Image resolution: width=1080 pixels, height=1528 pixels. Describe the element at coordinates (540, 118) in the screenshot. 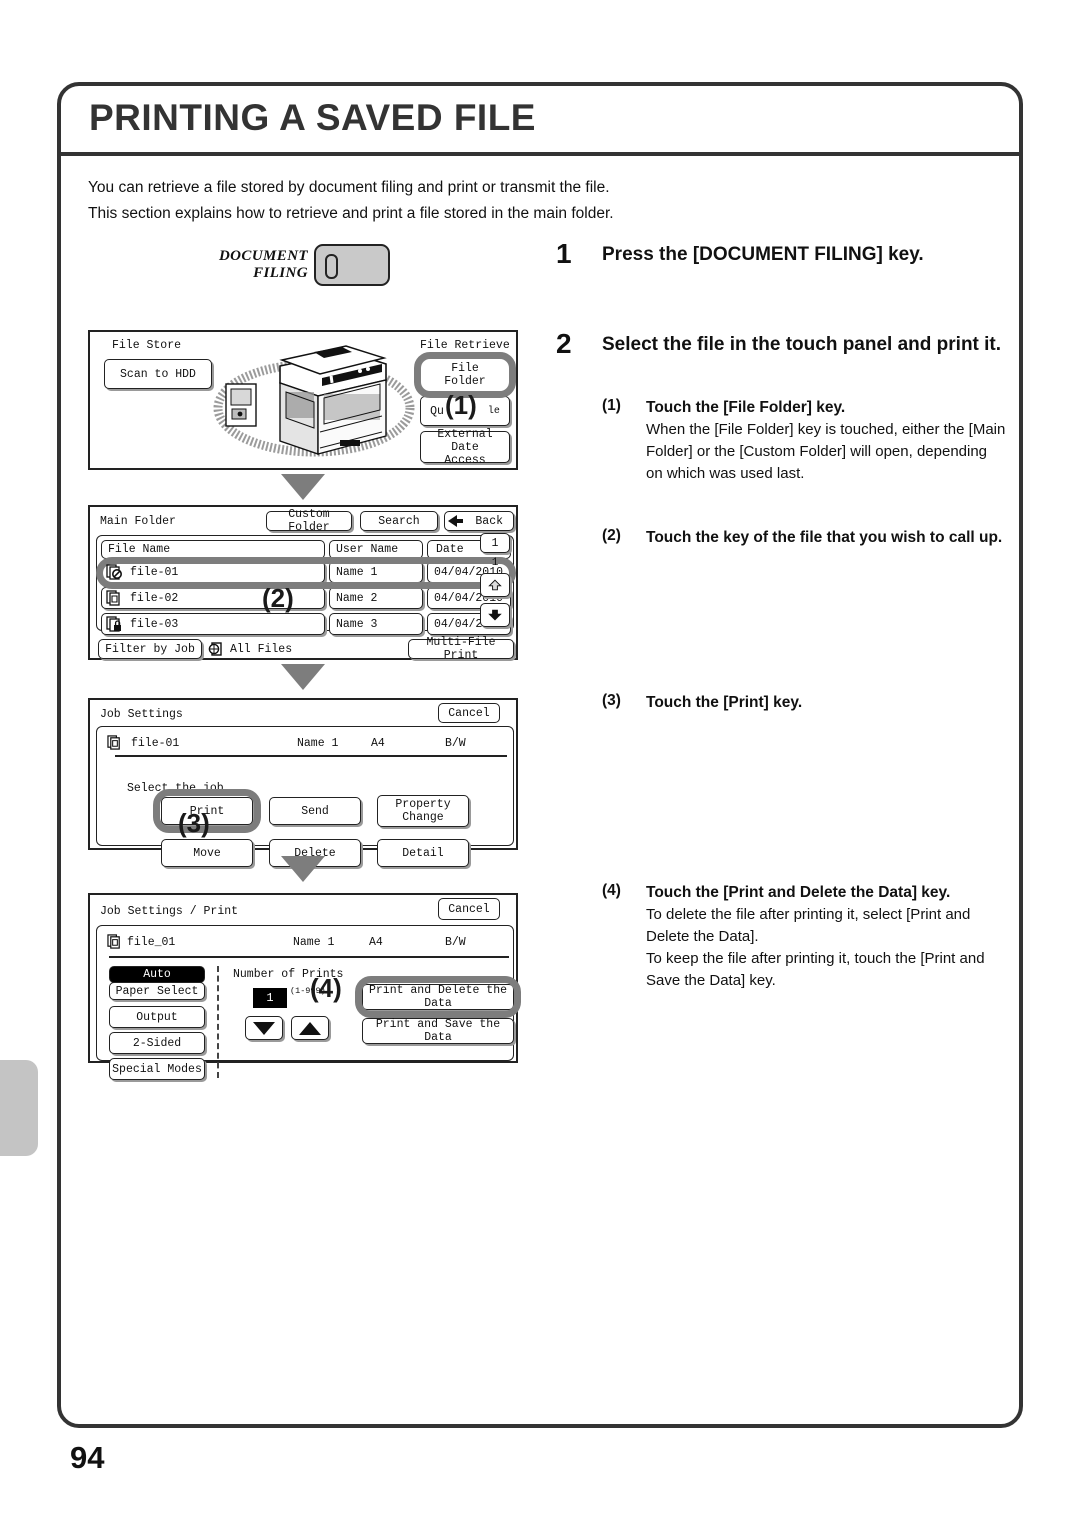

I see `page-title-bar: PRINTING A SAVED FILE` at that location.